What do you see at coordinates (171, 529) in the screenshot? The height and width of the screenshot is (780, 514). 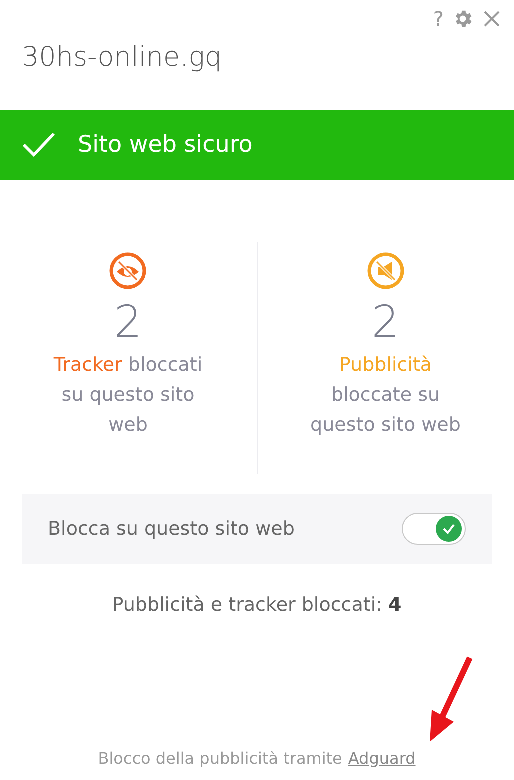 I see `toggle-label: Blocca su questo sito web` at bounding box center [171, 529].